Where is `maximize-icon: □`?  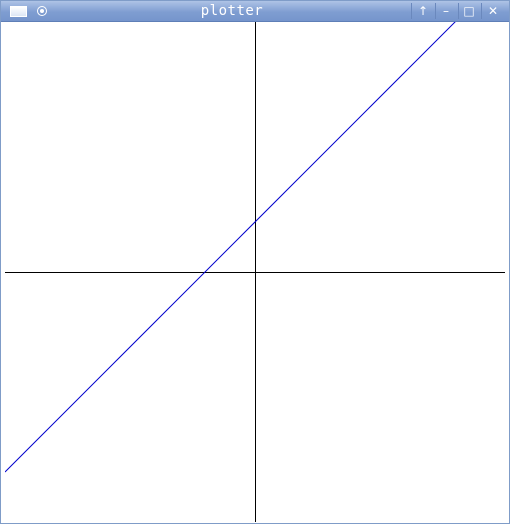
maximize-icon: □ is located at coordinates (469, 11).